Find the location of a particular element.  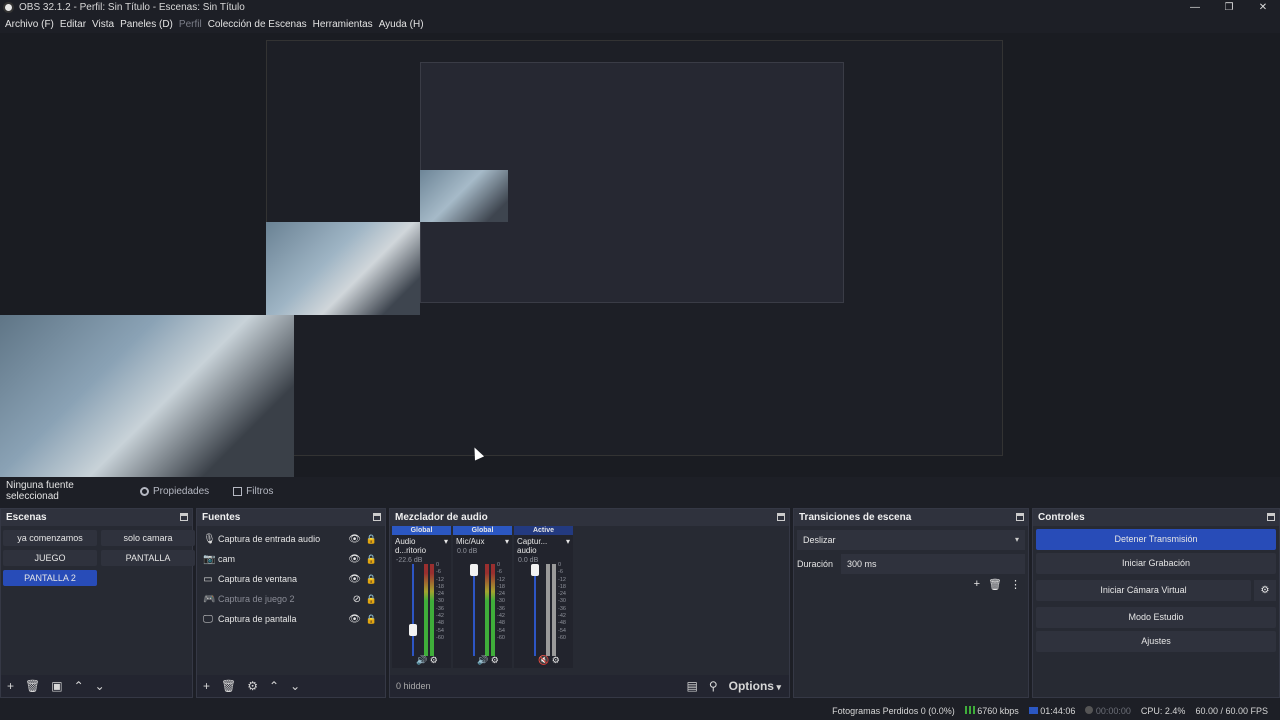

channel-name: Audio d...ritorio is located at coordinates (419, 546).